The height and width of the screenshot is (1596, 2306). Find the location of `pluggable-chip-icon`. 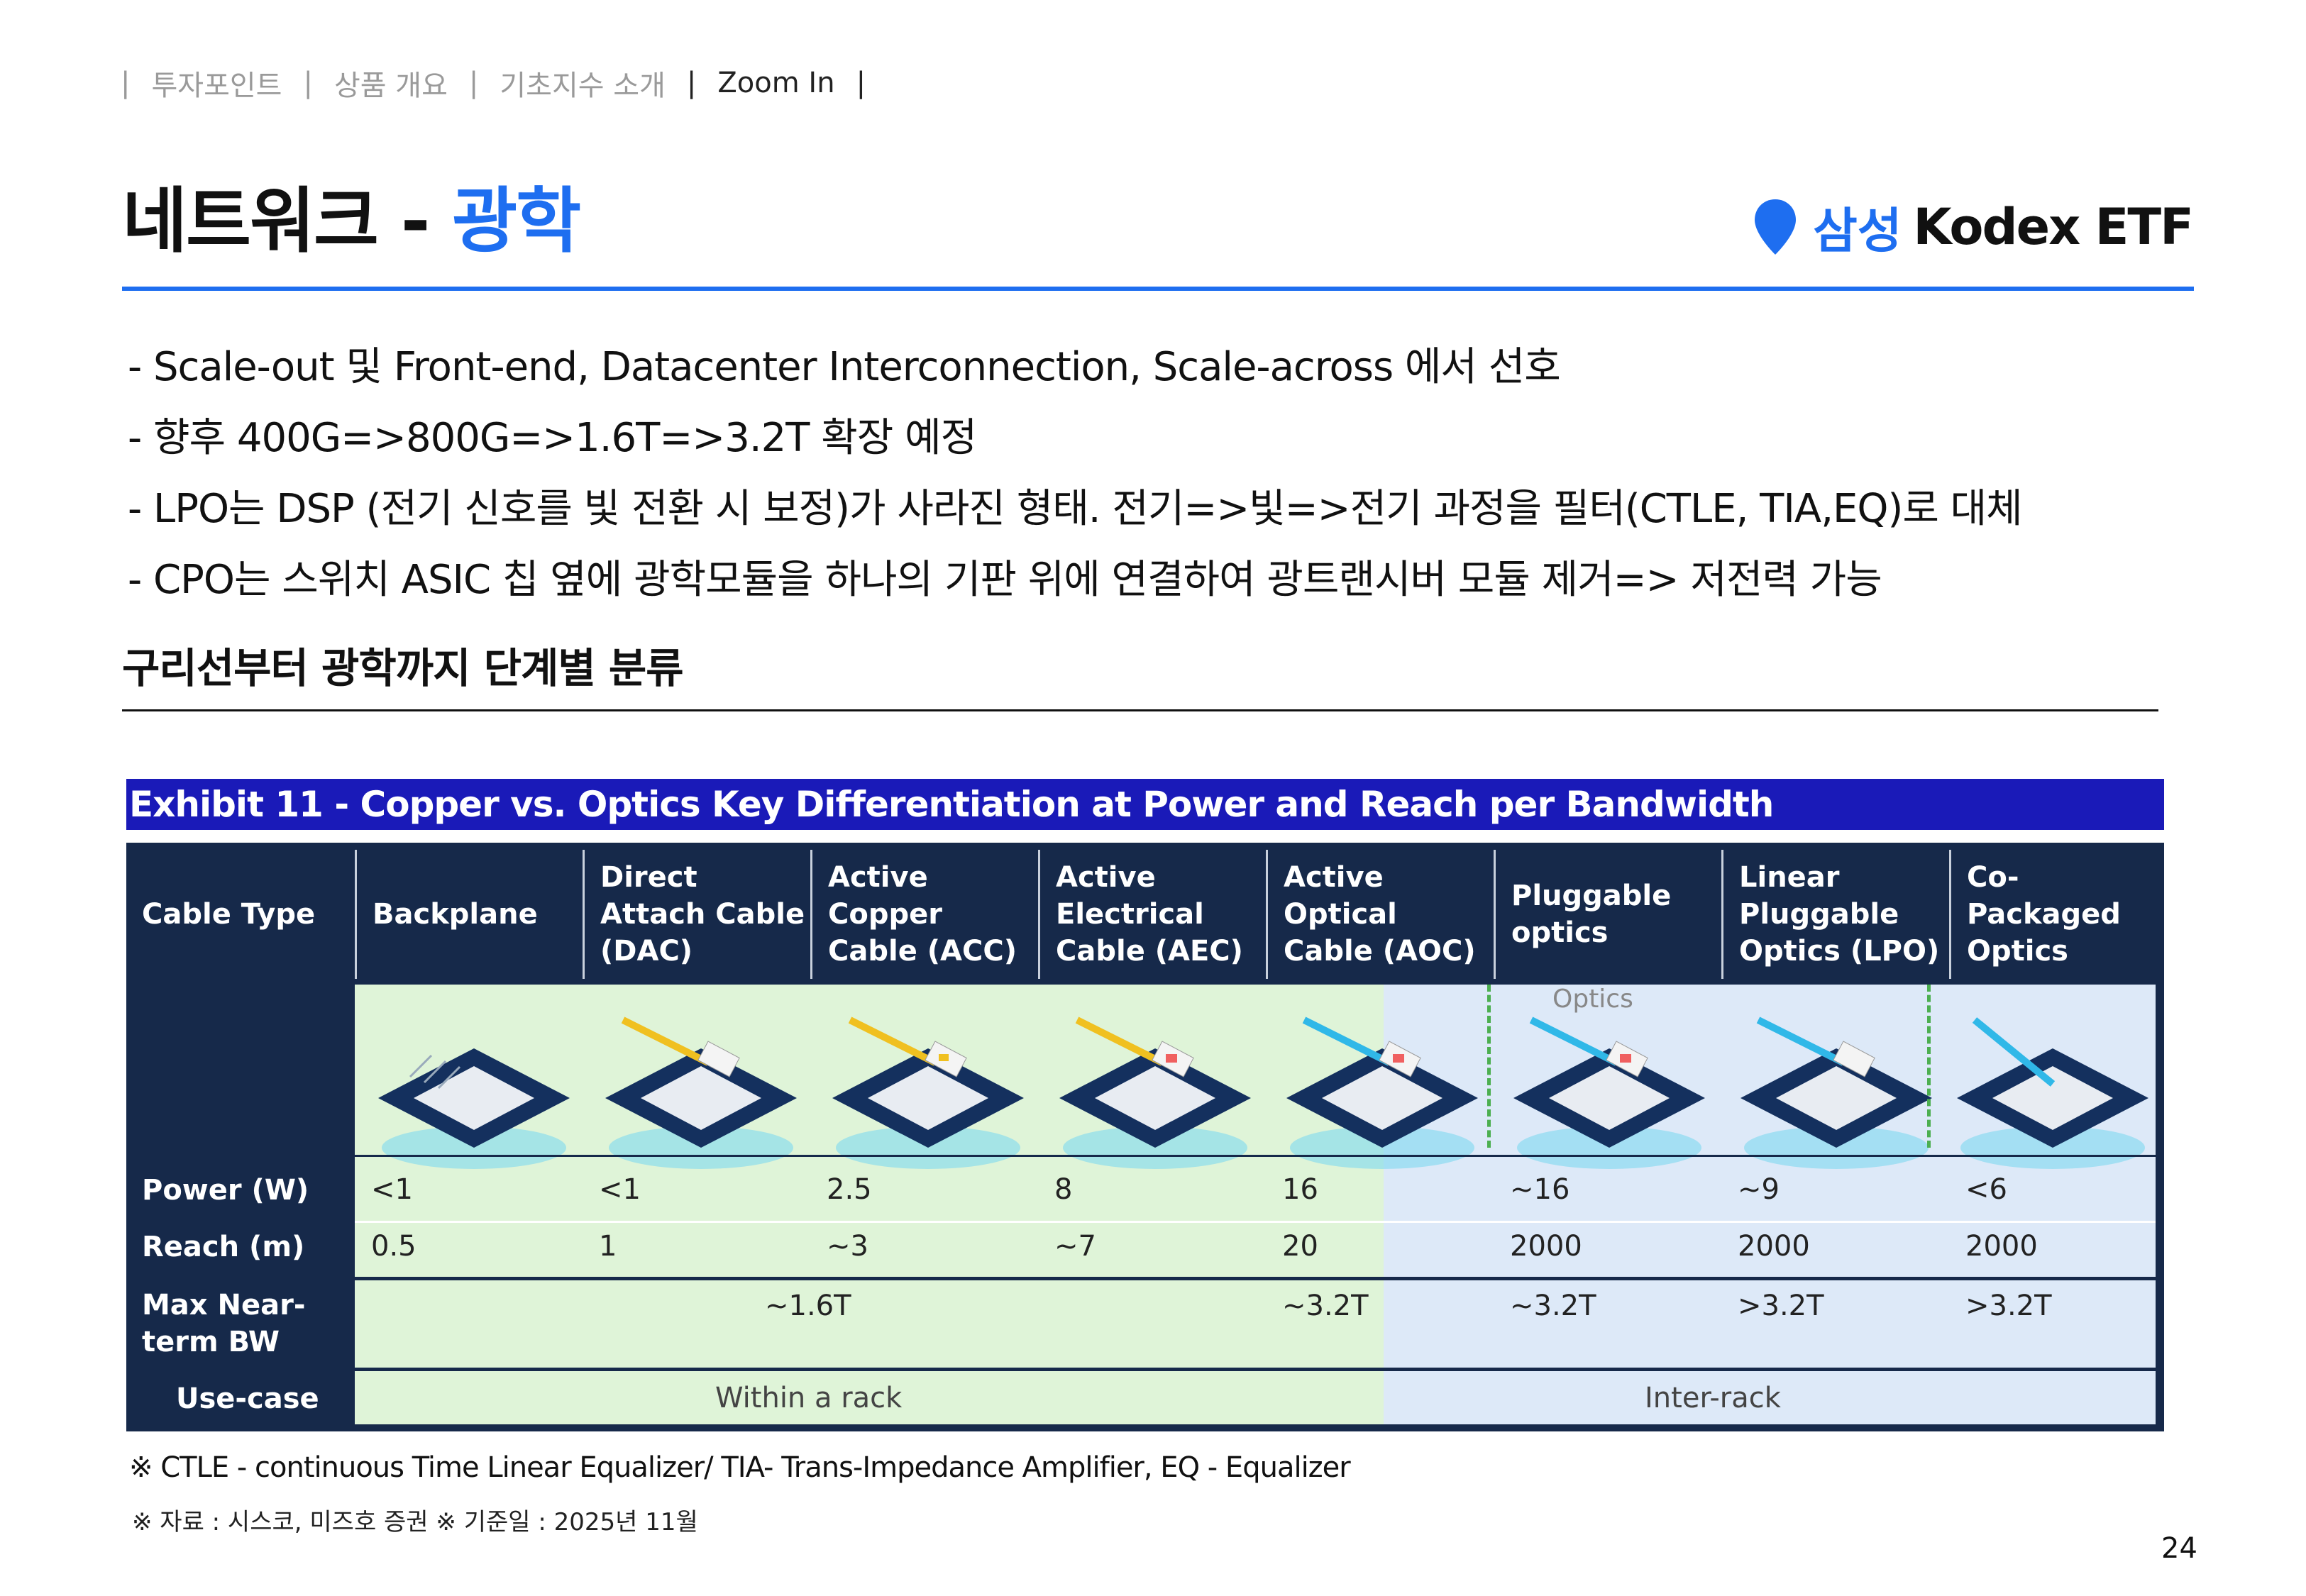

pluggable-chip-icon is located at coordinates (1609, 1092).